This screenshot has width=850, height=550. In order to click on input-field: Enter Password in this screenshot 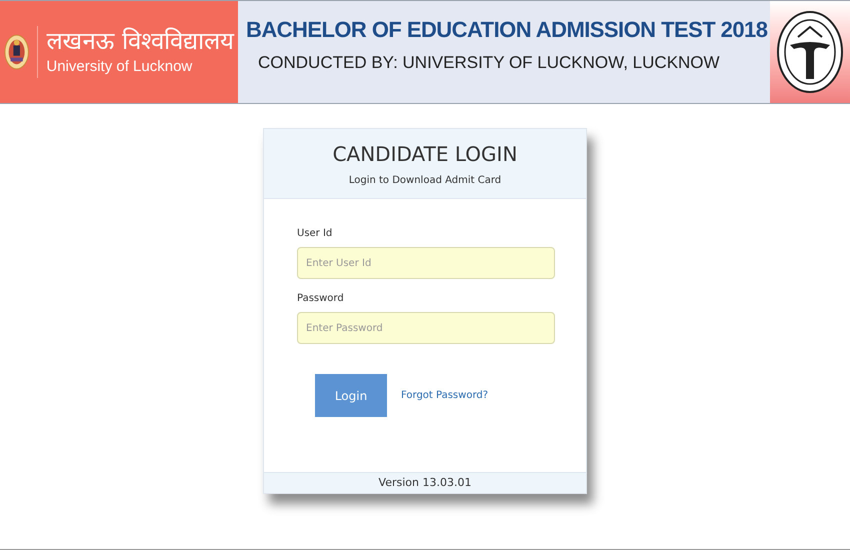, I will do `click(426, 328)`.